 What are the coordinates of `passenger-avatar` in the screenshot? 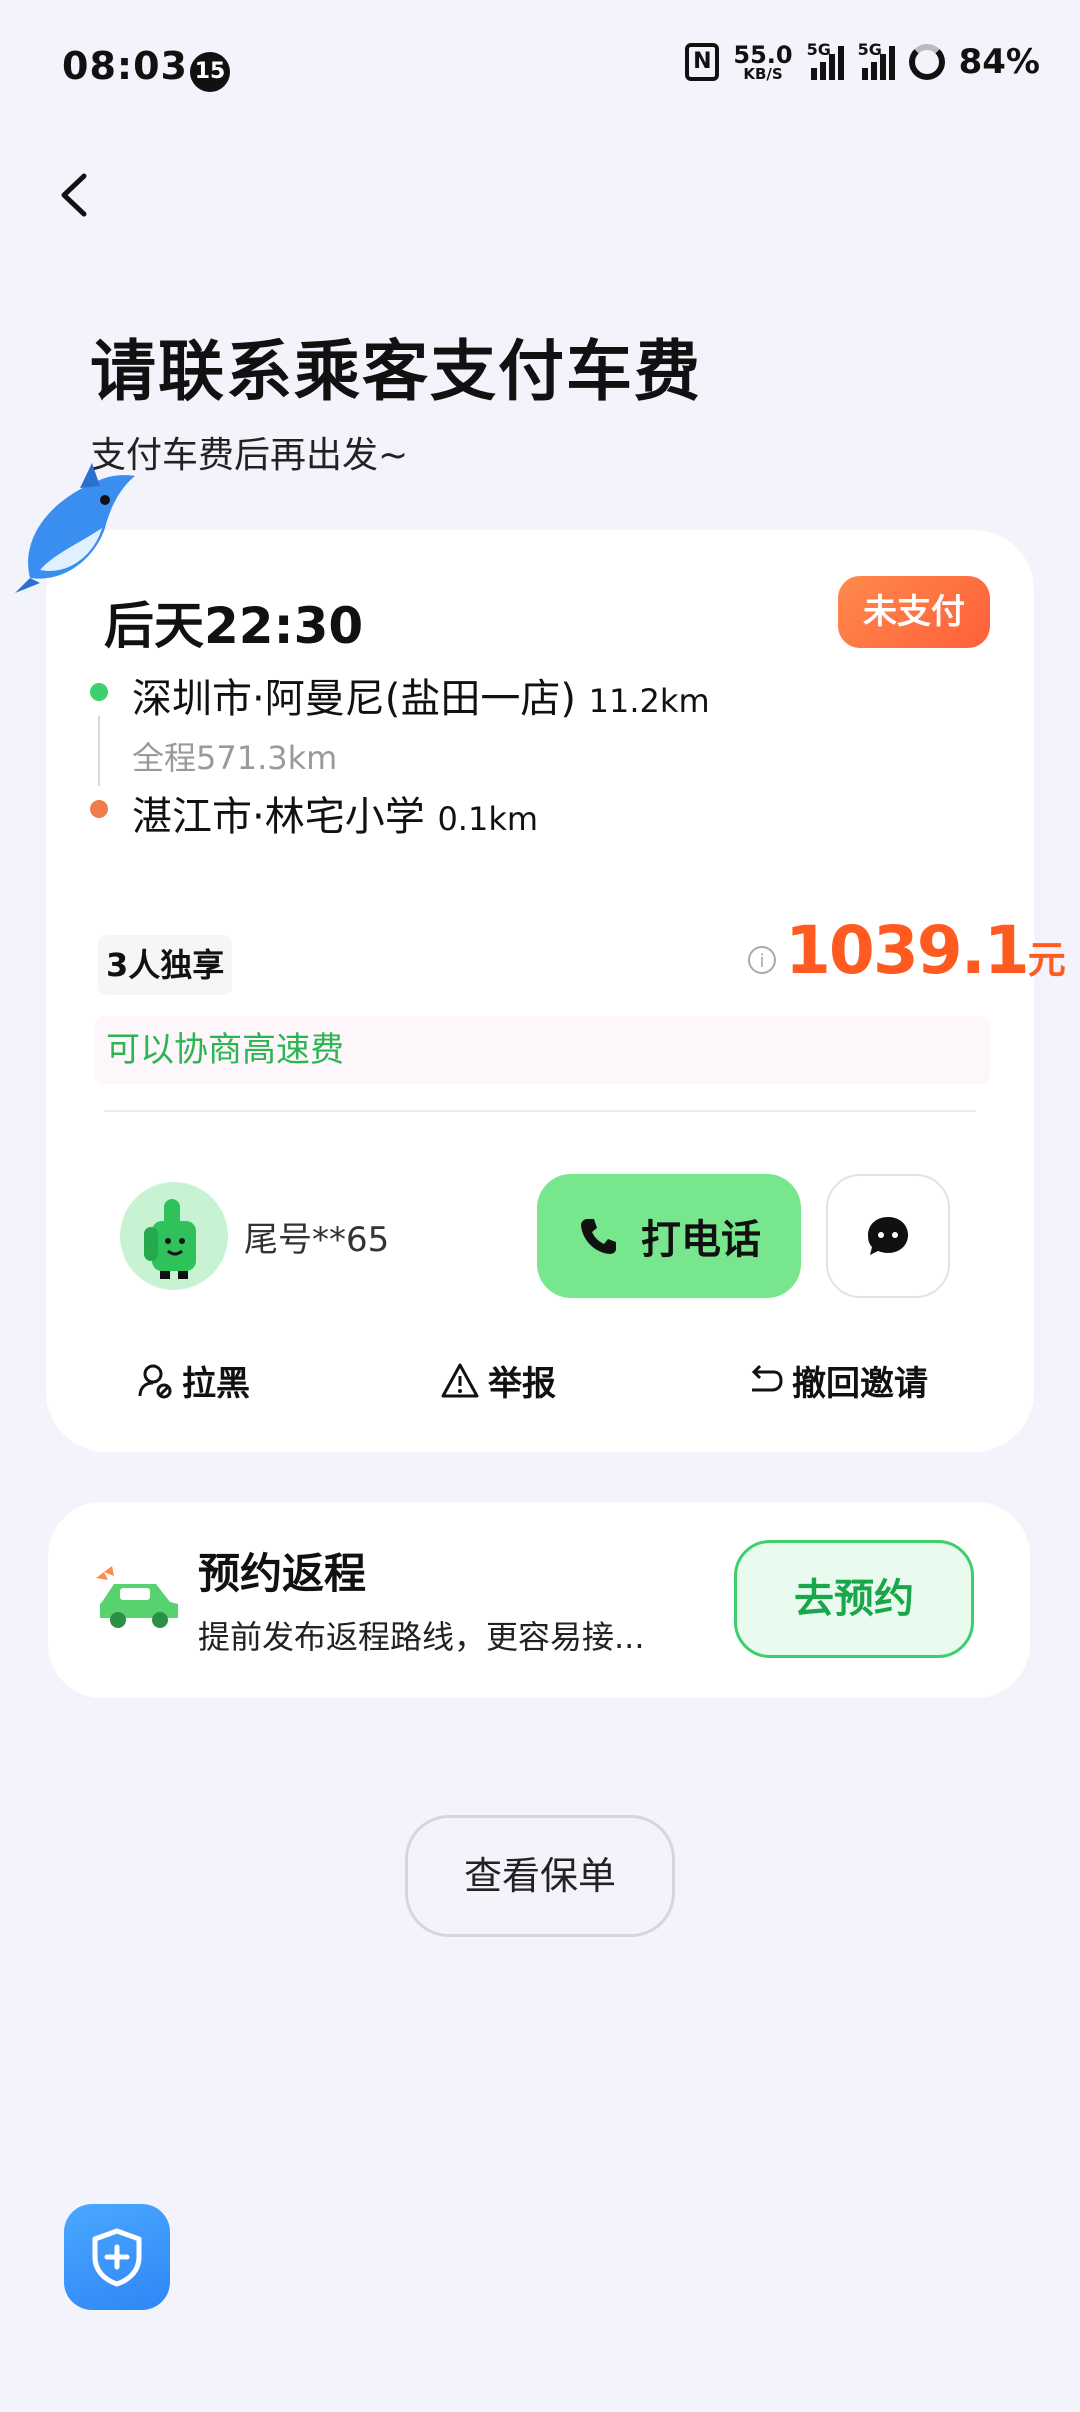 It's located at (174, 1236).